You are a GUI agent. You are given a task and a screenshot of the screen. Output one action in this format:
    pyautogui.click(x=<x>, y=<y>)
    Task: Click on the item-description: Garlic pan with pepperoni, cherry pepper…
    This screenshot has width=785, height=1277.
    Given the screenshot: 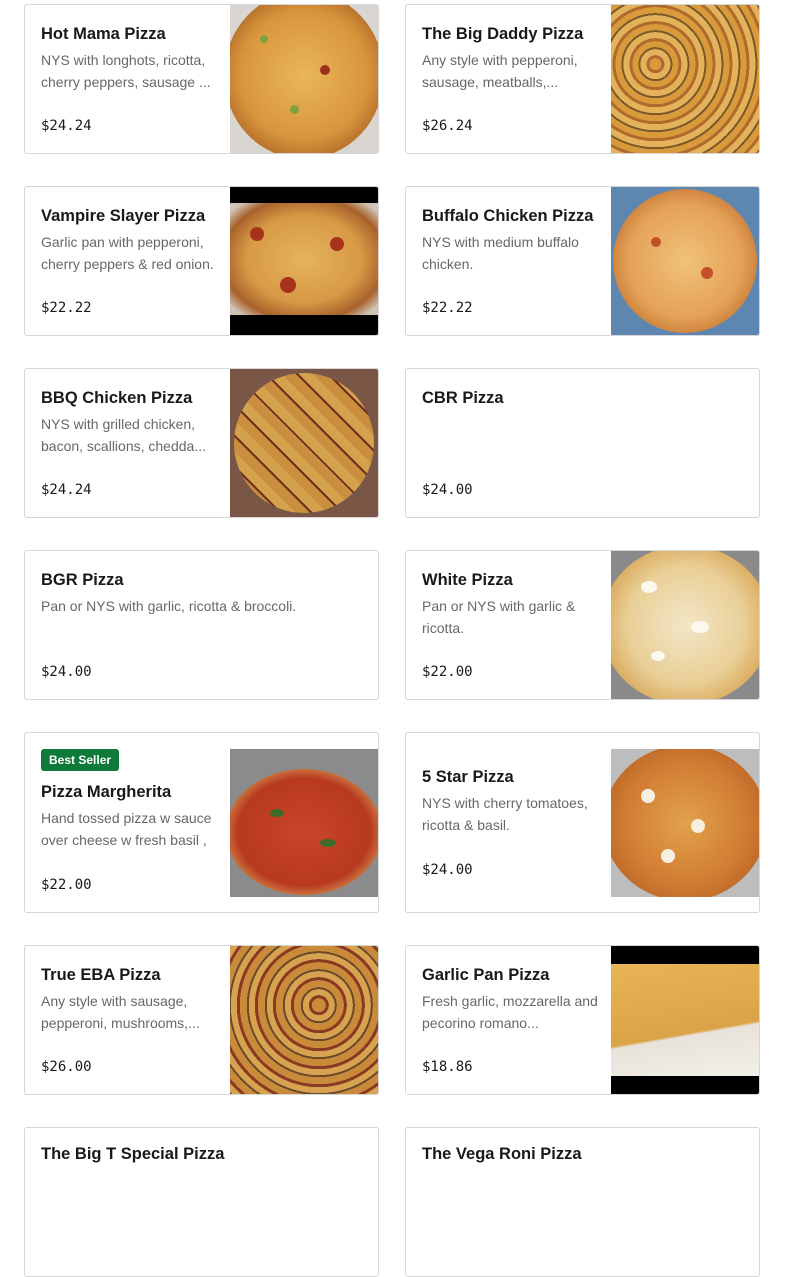 What is the action you would take?
    pyautogui.click(x=127, y=253)
    